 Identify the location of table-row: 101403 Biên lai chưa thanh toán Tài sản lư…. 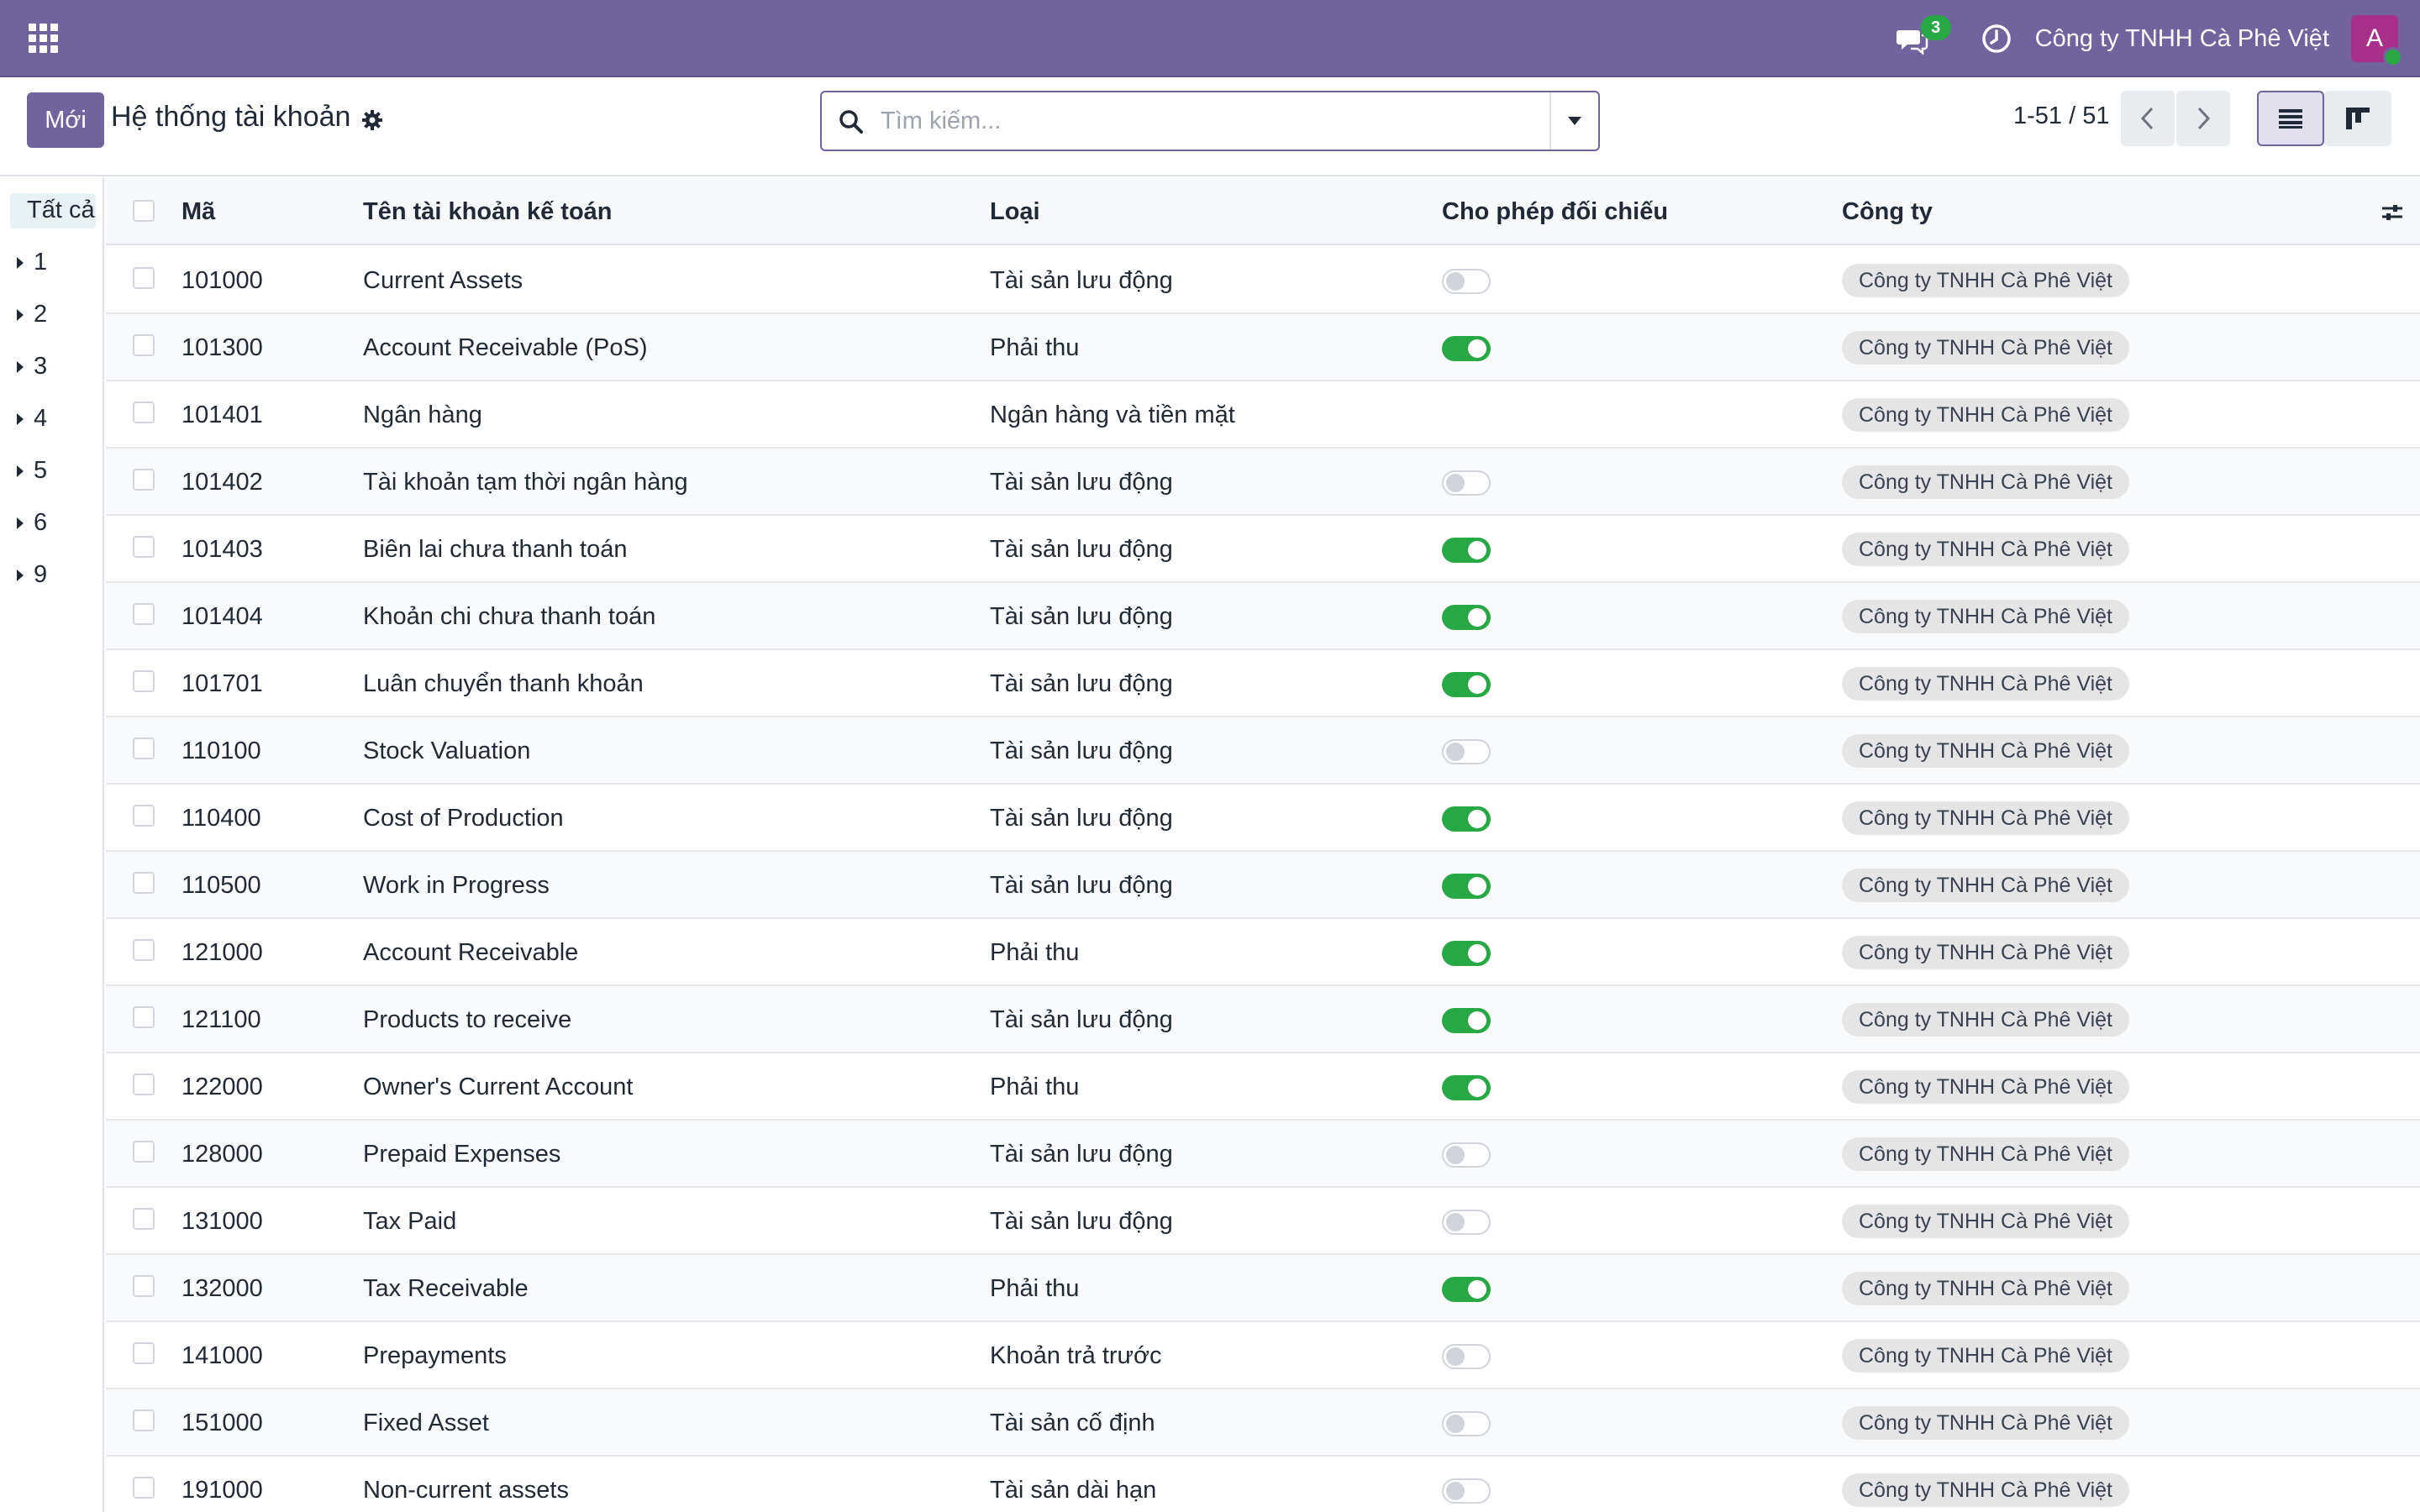
(1263, 549).